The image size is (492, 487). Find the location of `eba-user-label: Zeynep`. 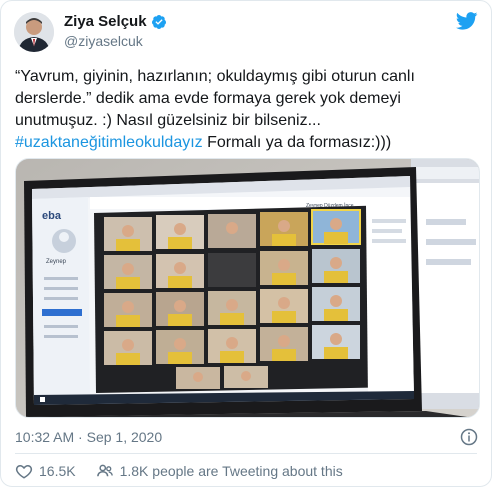

eba-user-label: Zeynep is located at coordinates (56, 262).